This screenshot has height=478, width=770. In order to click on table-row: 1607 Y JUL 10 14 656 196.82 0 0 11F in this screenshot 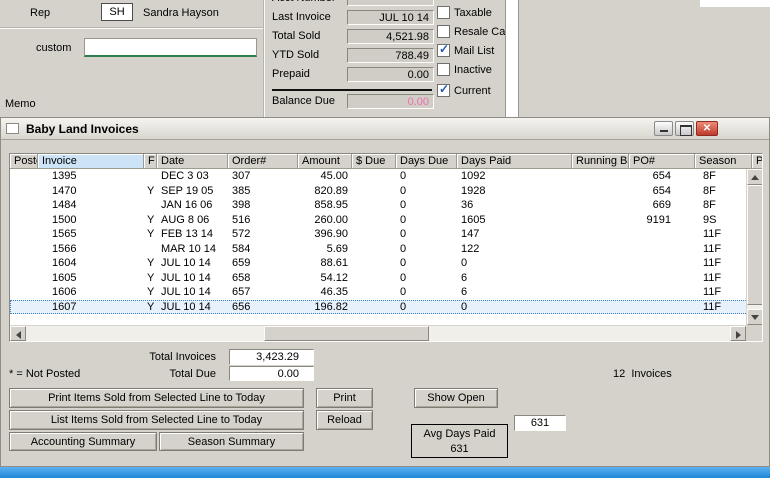, I will do `click(378, 307)`.